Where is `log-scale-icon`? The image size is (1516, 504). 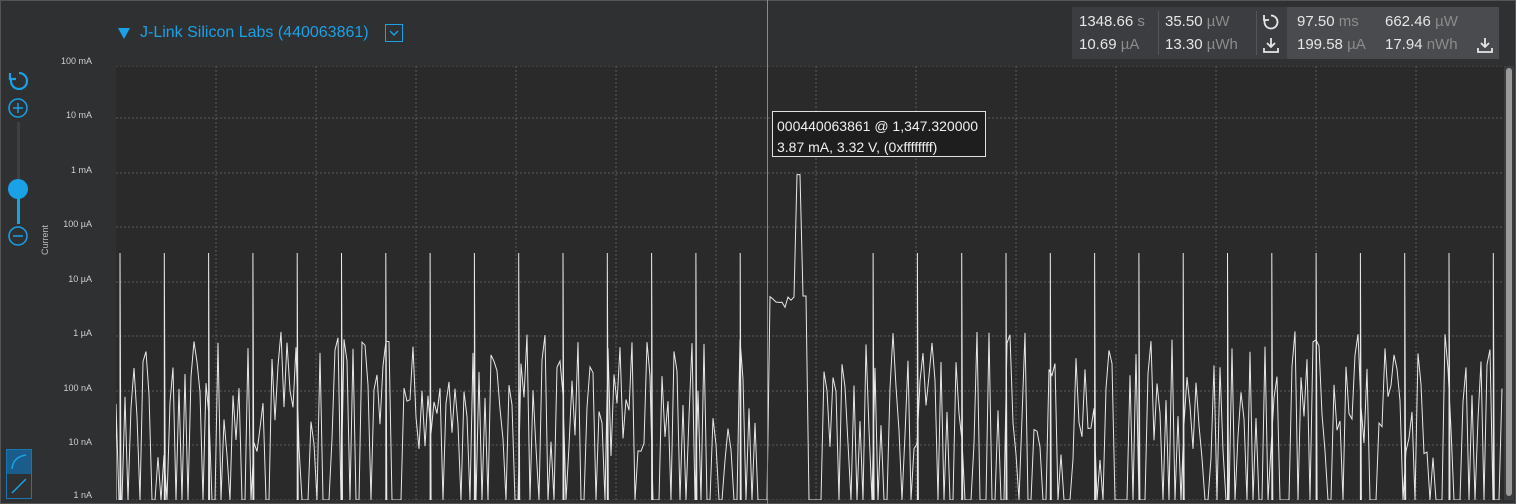
log-scale-icon is located at coordinates (19, 462).